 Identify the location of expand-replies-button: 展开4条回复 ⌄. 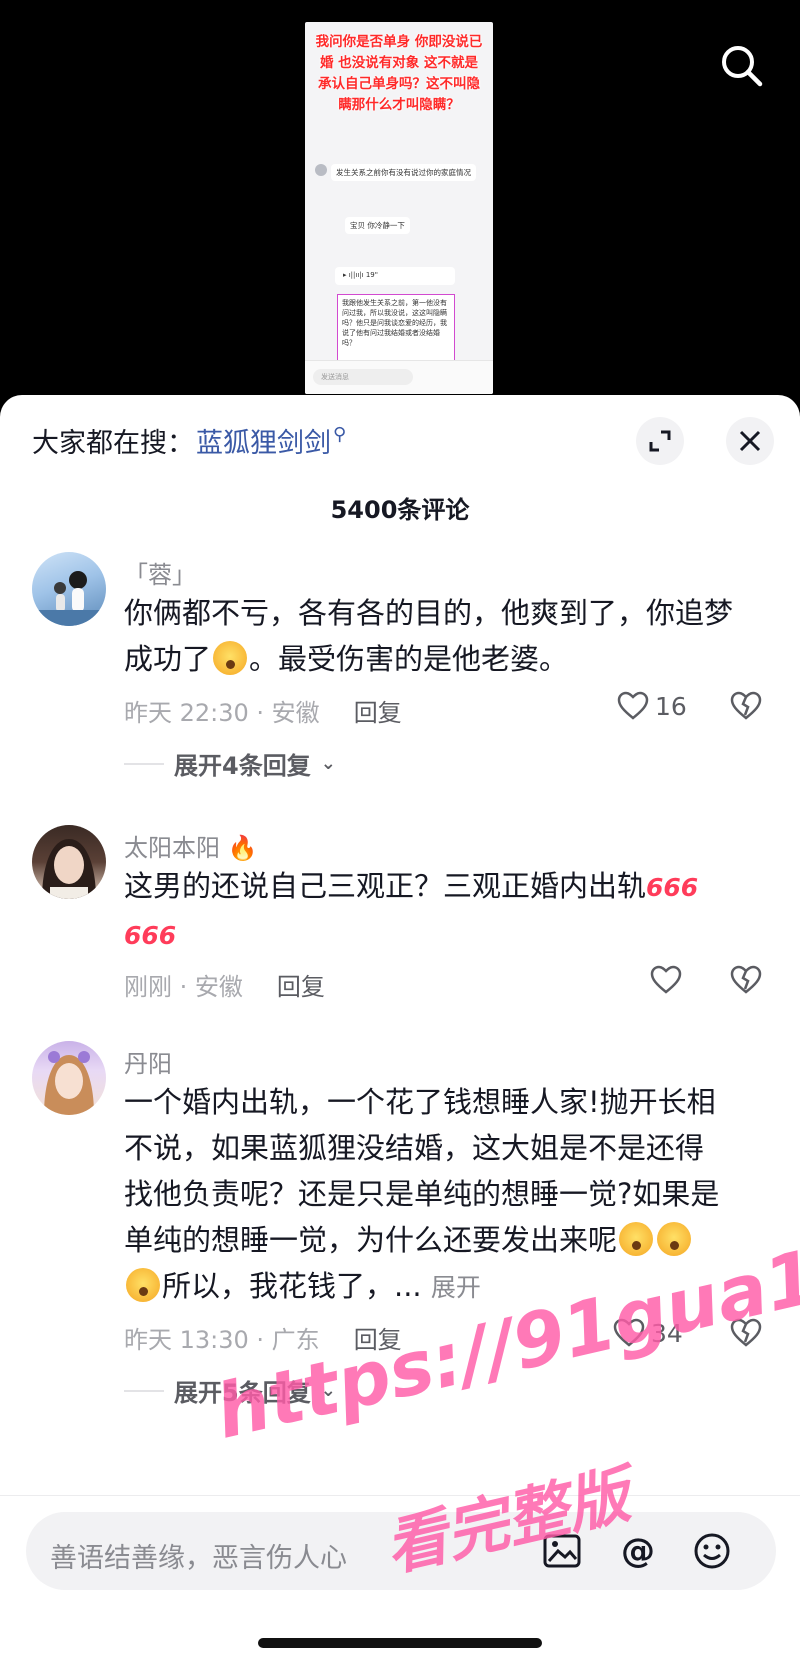
(230, 763).